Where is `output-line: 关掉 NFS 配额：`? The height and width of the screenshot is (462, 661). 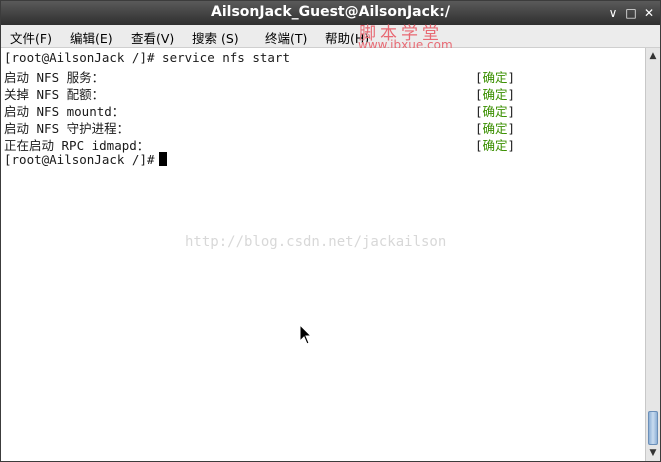
output-line: 关掉 NFS 配额： is located at coordinates (54, 94).